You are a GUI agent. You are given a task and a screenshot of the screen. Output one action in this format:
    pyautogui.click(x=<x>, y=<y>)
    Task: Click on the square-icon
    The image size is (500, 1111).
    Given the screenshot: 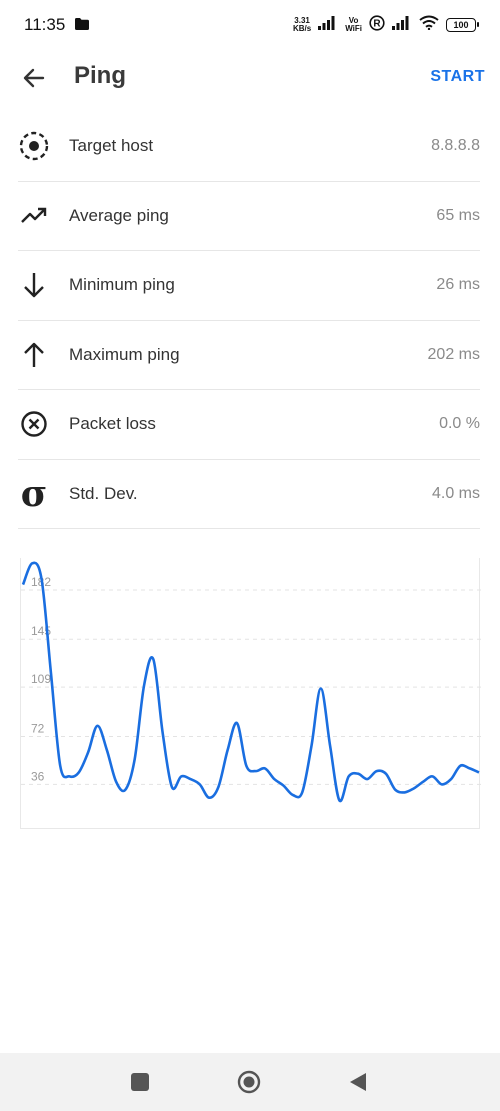 What is the action you would take?
    pyautogui.click(x=140, y=1082)
    